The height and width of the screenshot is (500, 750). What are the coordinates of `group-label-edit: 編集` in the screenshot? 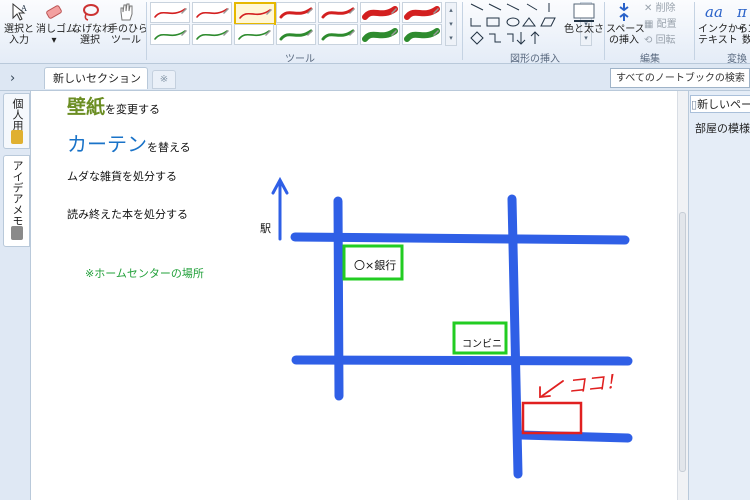 It's located at (650, 59).